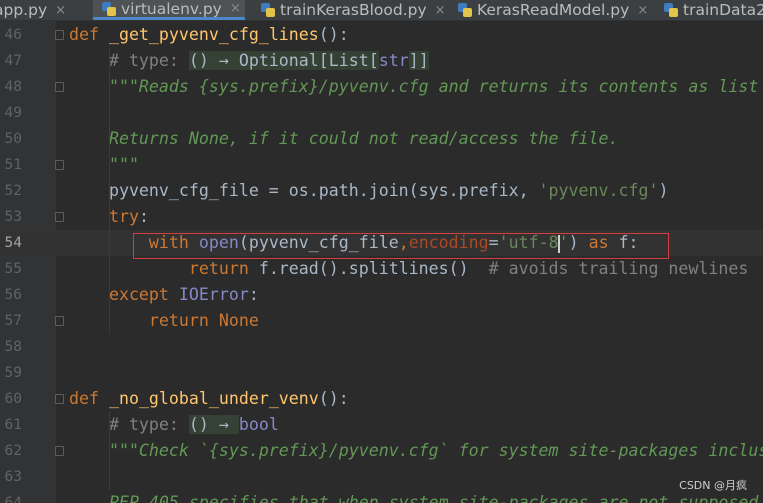  What do you see at coordinates (13, 165) in the screenshot?
I see `line-number: 51` at bounding box center [13, 165].